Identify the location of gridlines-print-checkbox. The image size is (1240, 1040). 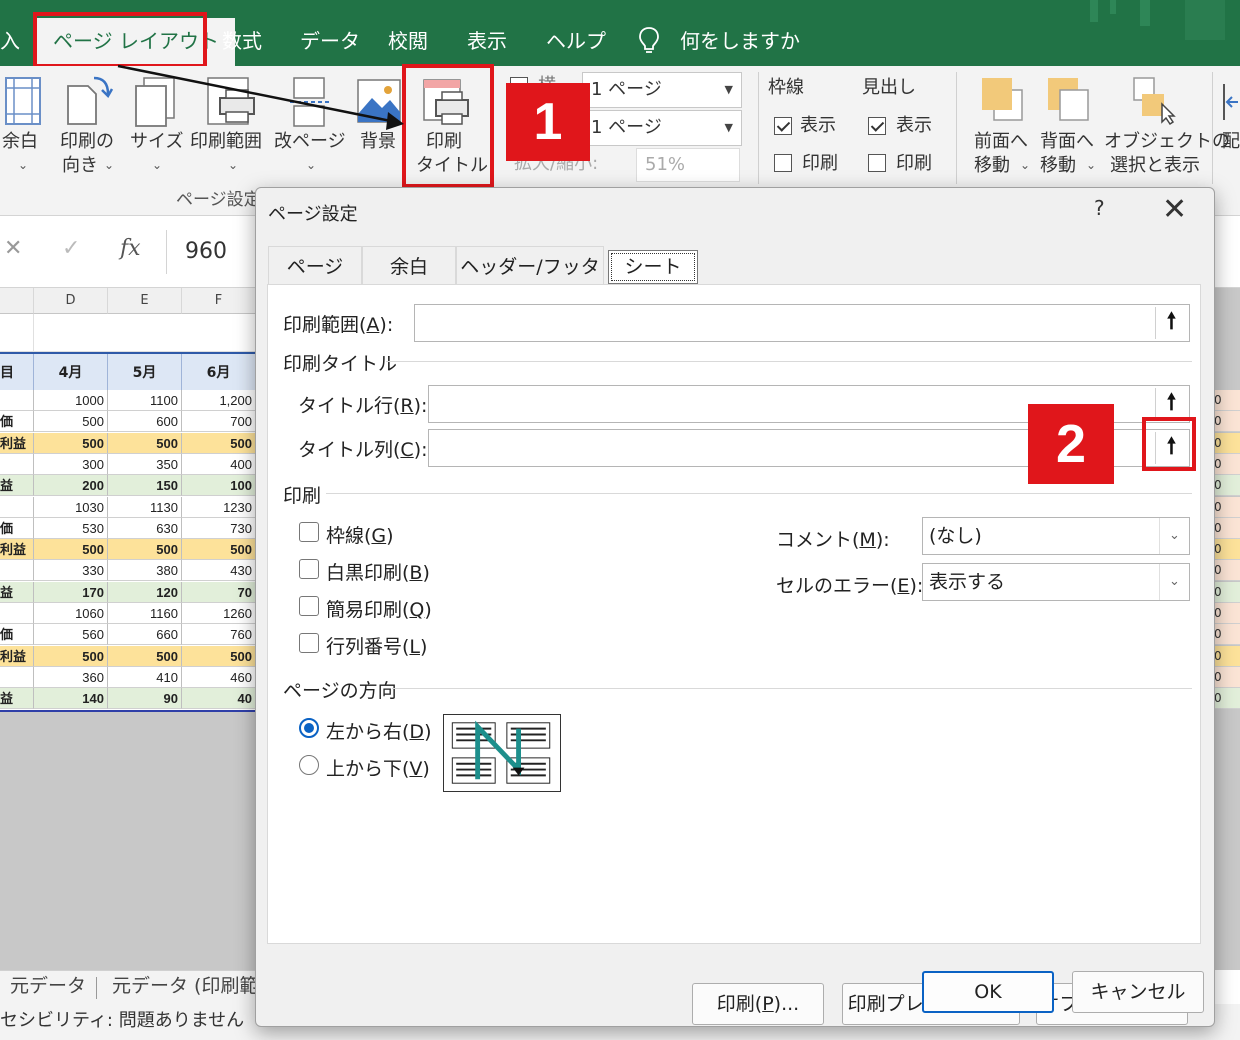
(783, 163).